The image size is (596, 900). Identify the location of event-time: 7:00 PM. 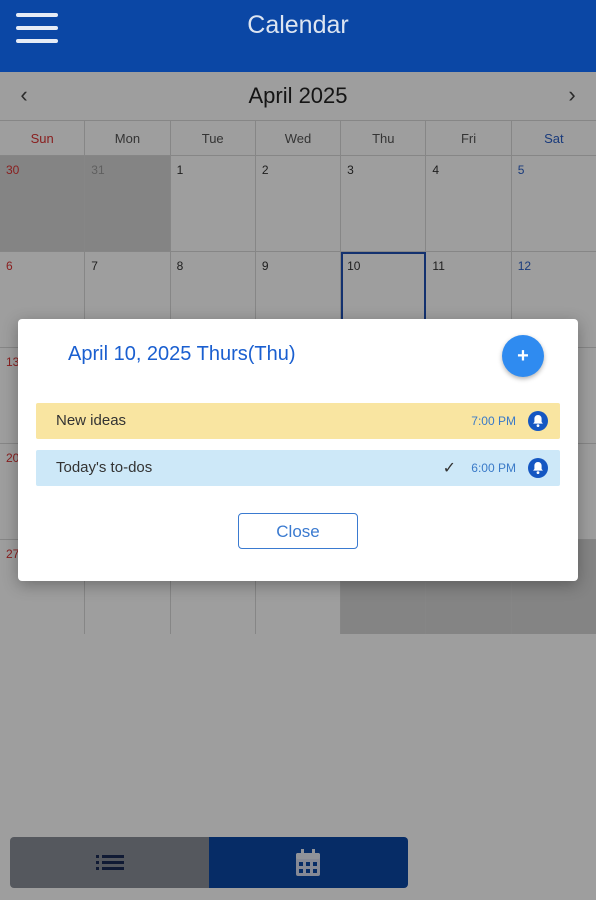
(493, 421).